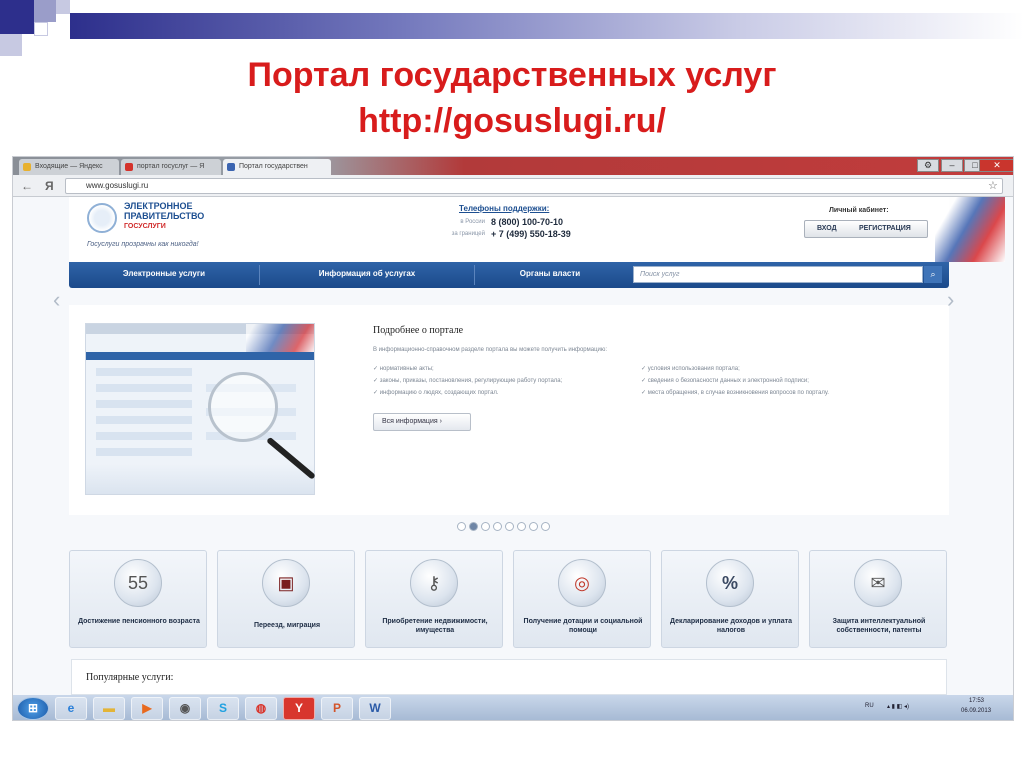 This screenshot has height=767, width=1024. I want to click on back-arrow-icon: ←, so click(27, 186).